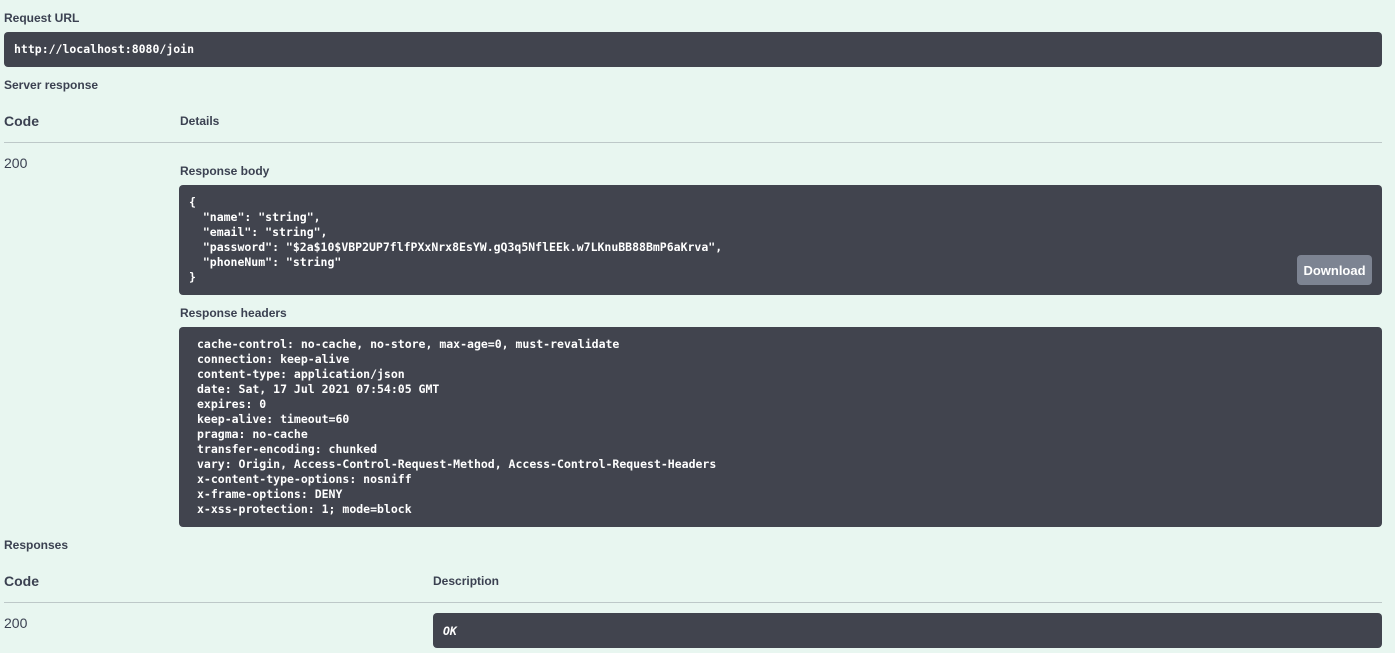  Describe the element at coordinates (51, 85) in the screenshot. I see `server-response-label: Server response` at that location.